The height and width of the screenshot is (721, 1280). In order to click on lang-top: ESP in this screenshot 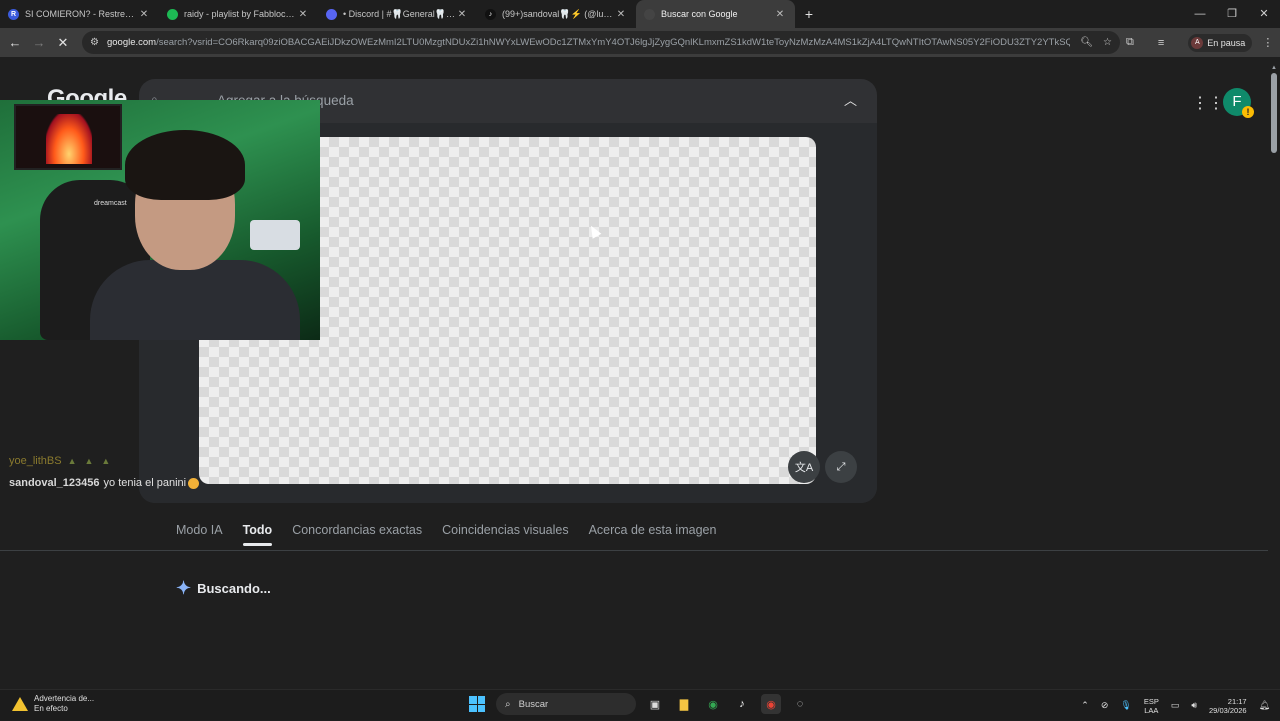, I will do `click(1151, 701)`.